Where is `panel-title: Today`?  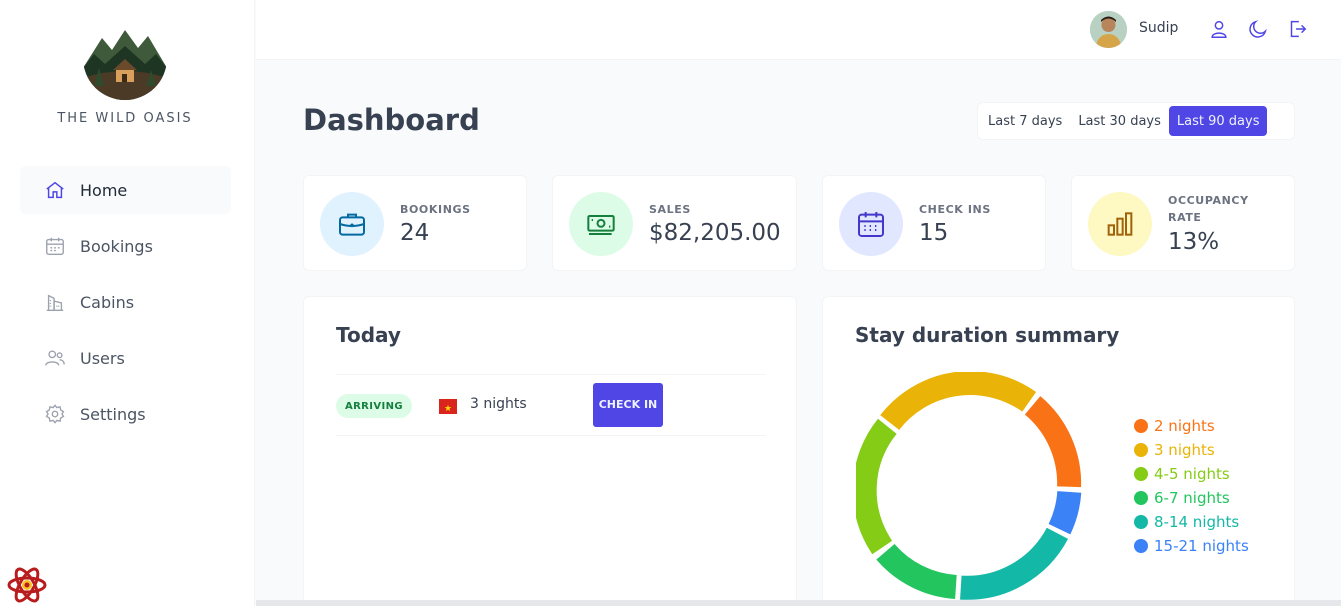 panel-title: Today is located at coordinates (368, 335).